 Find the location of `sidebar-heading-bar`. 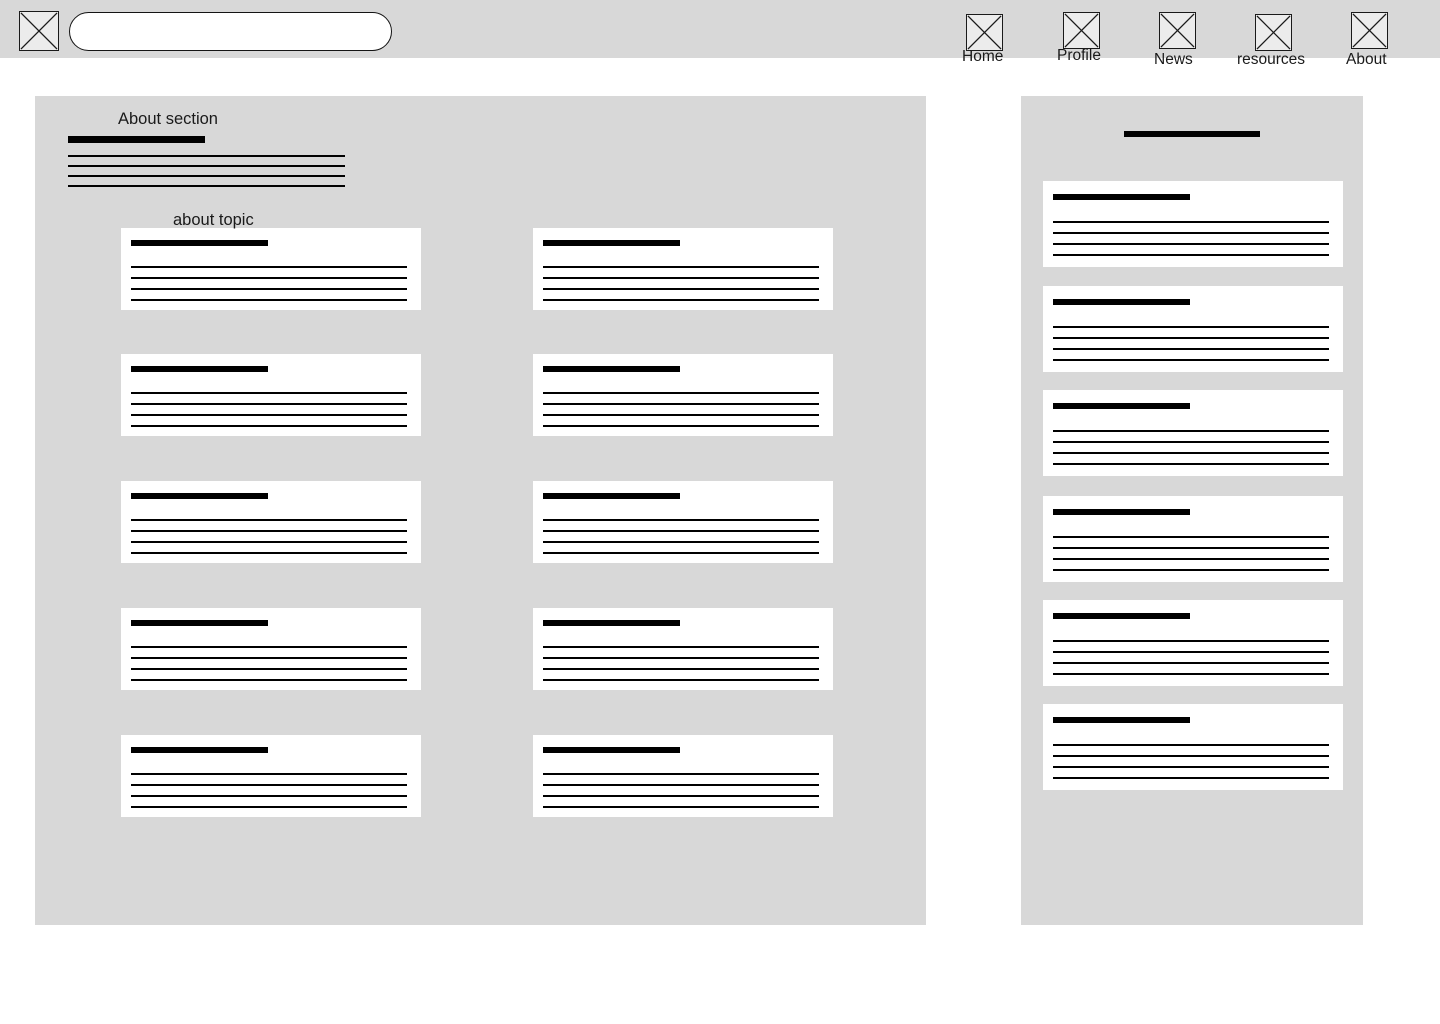

sidebar-heading-bar is located at coordinates (1192, 134).